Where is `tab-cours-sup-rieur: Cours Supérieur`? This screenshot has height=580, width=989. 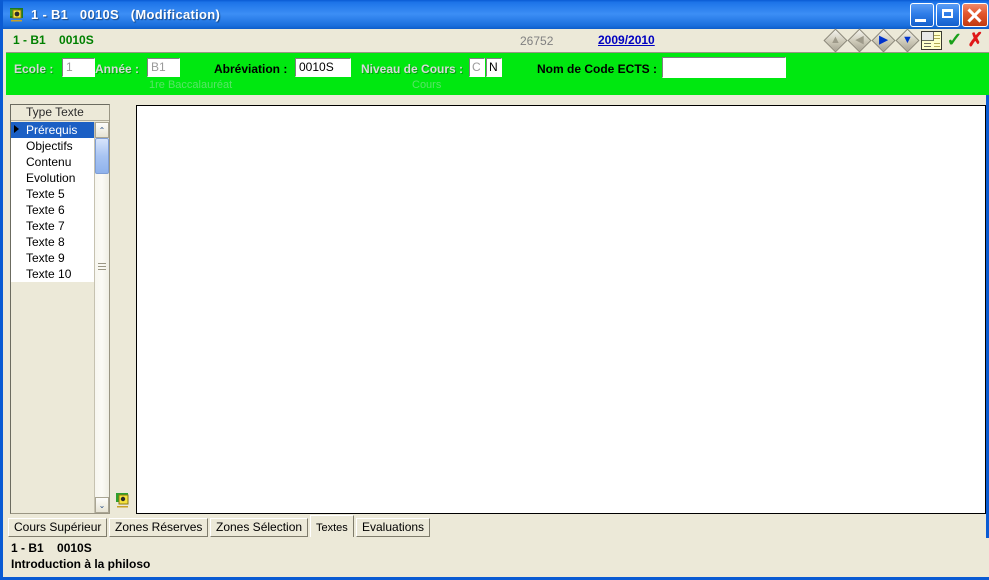 tab-cours-sup-rieur: Cours Supérieur is located at coordinates (58, 527).